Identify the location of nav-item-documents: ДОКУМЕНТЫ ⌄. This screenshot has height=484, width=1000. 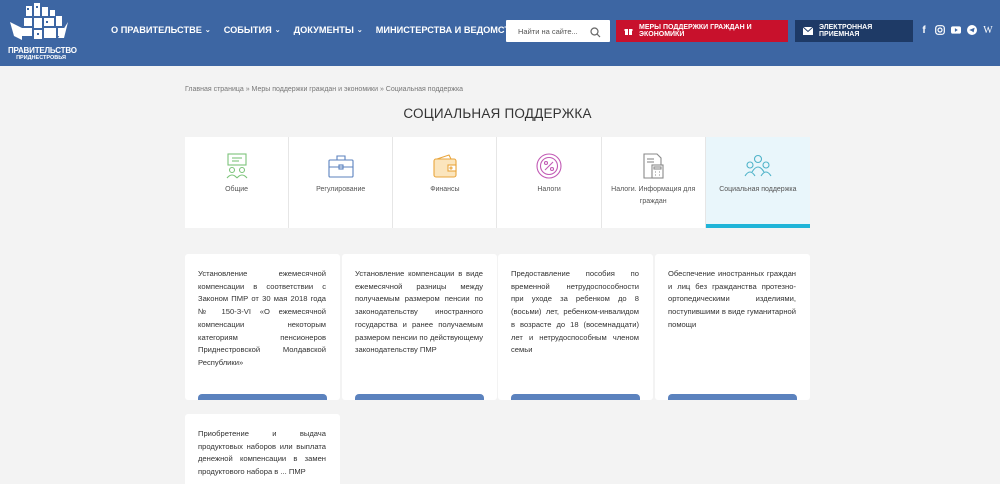
(328, 30).